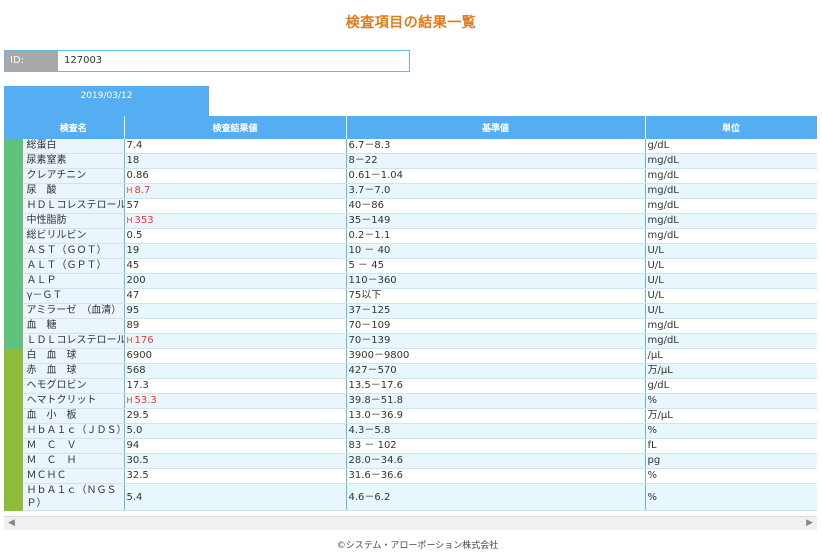 This screenshot has height=555, width=822. I want to click on unit: 万/μL, so click(731, 416).